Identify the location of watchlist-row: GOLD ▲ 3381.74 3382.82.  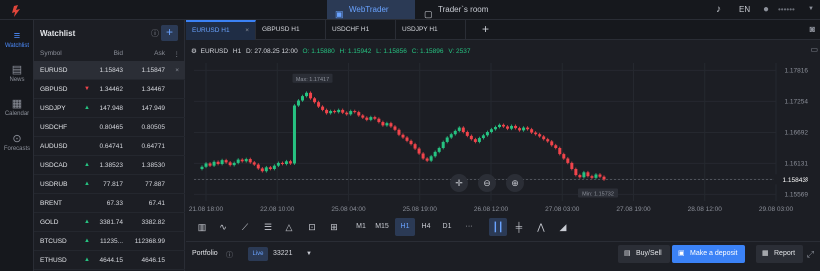
(109, 222).